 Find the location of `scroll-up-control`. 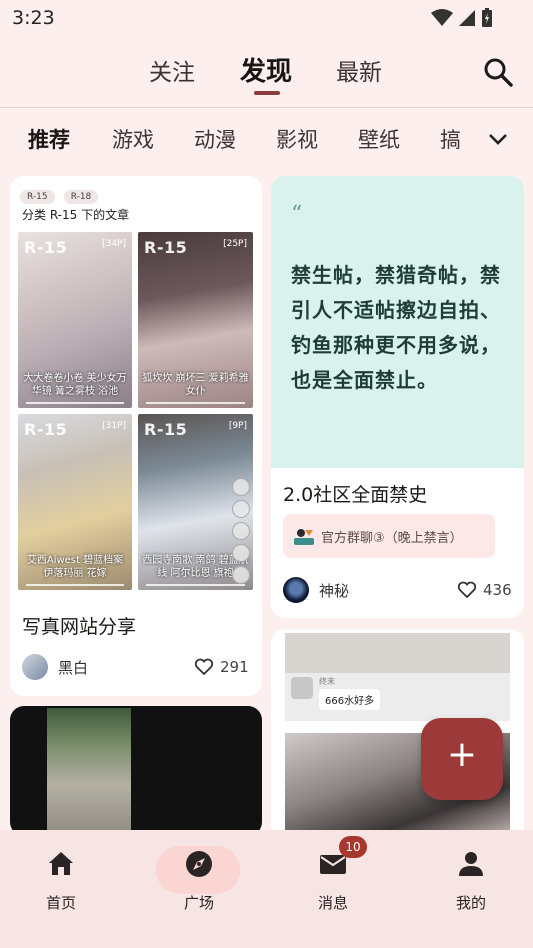

scroll-up-control is located at coordinates (241, 487).